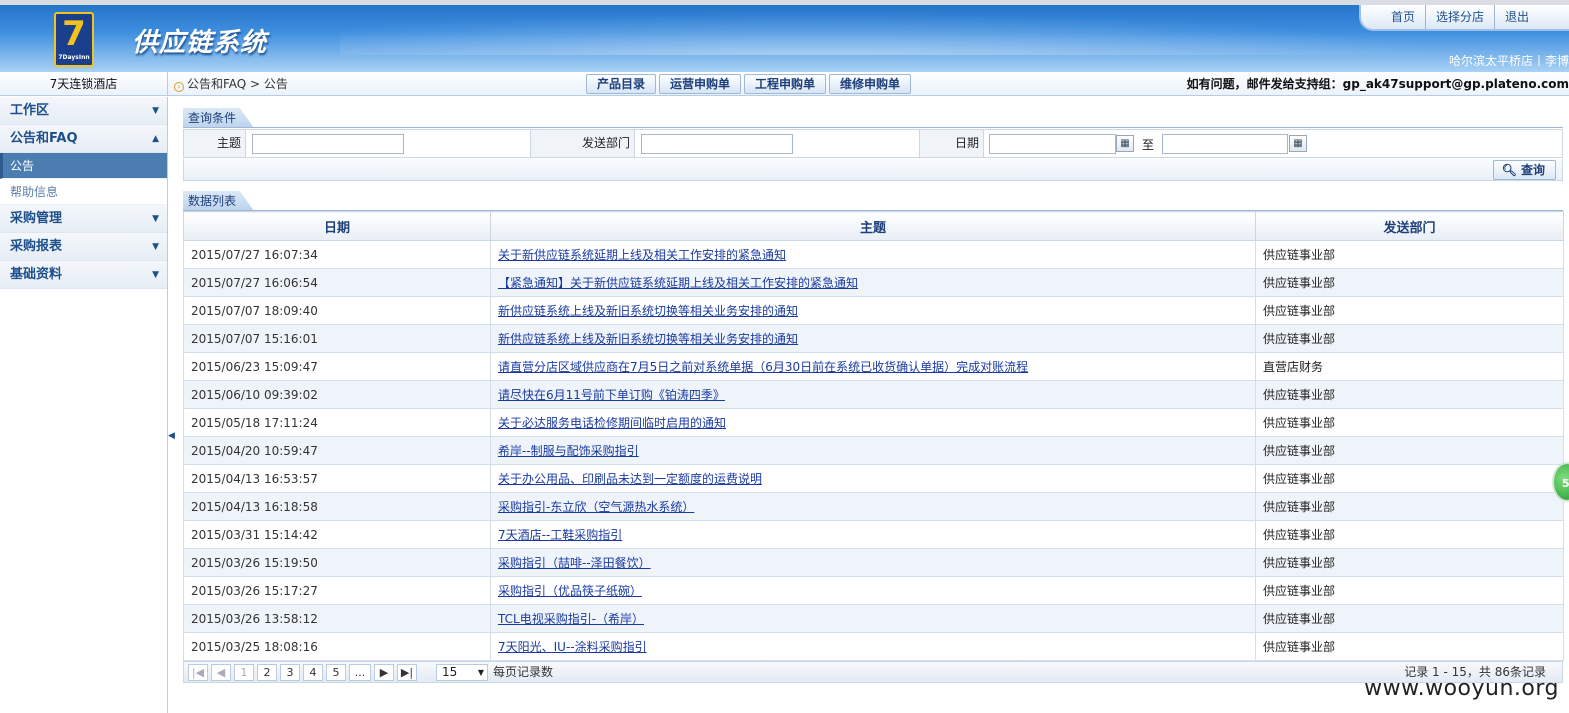 This screenshot has height=713, width=1569. What do you see at coordinates (574, 563) in the screenshot?
I see `subject-link: 采购指引（喆啡--泽田餐饮）` at bounding box center [574, 563].